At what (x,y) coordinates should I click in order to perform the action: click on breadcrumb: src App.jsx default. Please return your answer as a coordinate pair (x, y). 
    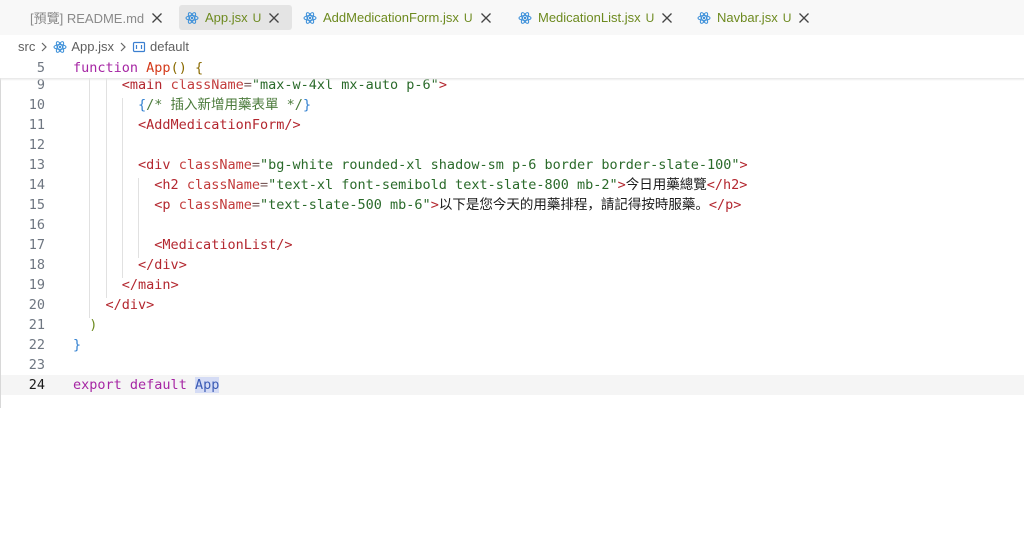
    Looking at the image, I should click on (512, 46).